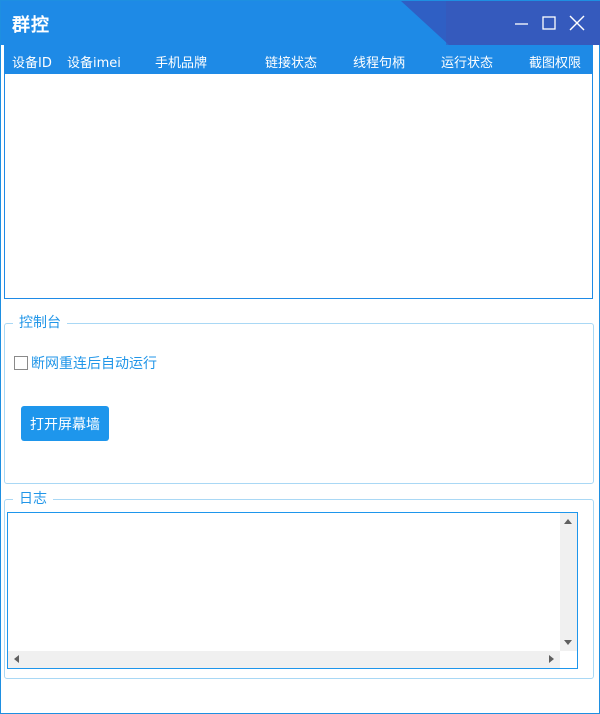 This screenshot has height=714, width=600. I want to click on column-header-thread-handle: 线程句柄, so click(379, 61).